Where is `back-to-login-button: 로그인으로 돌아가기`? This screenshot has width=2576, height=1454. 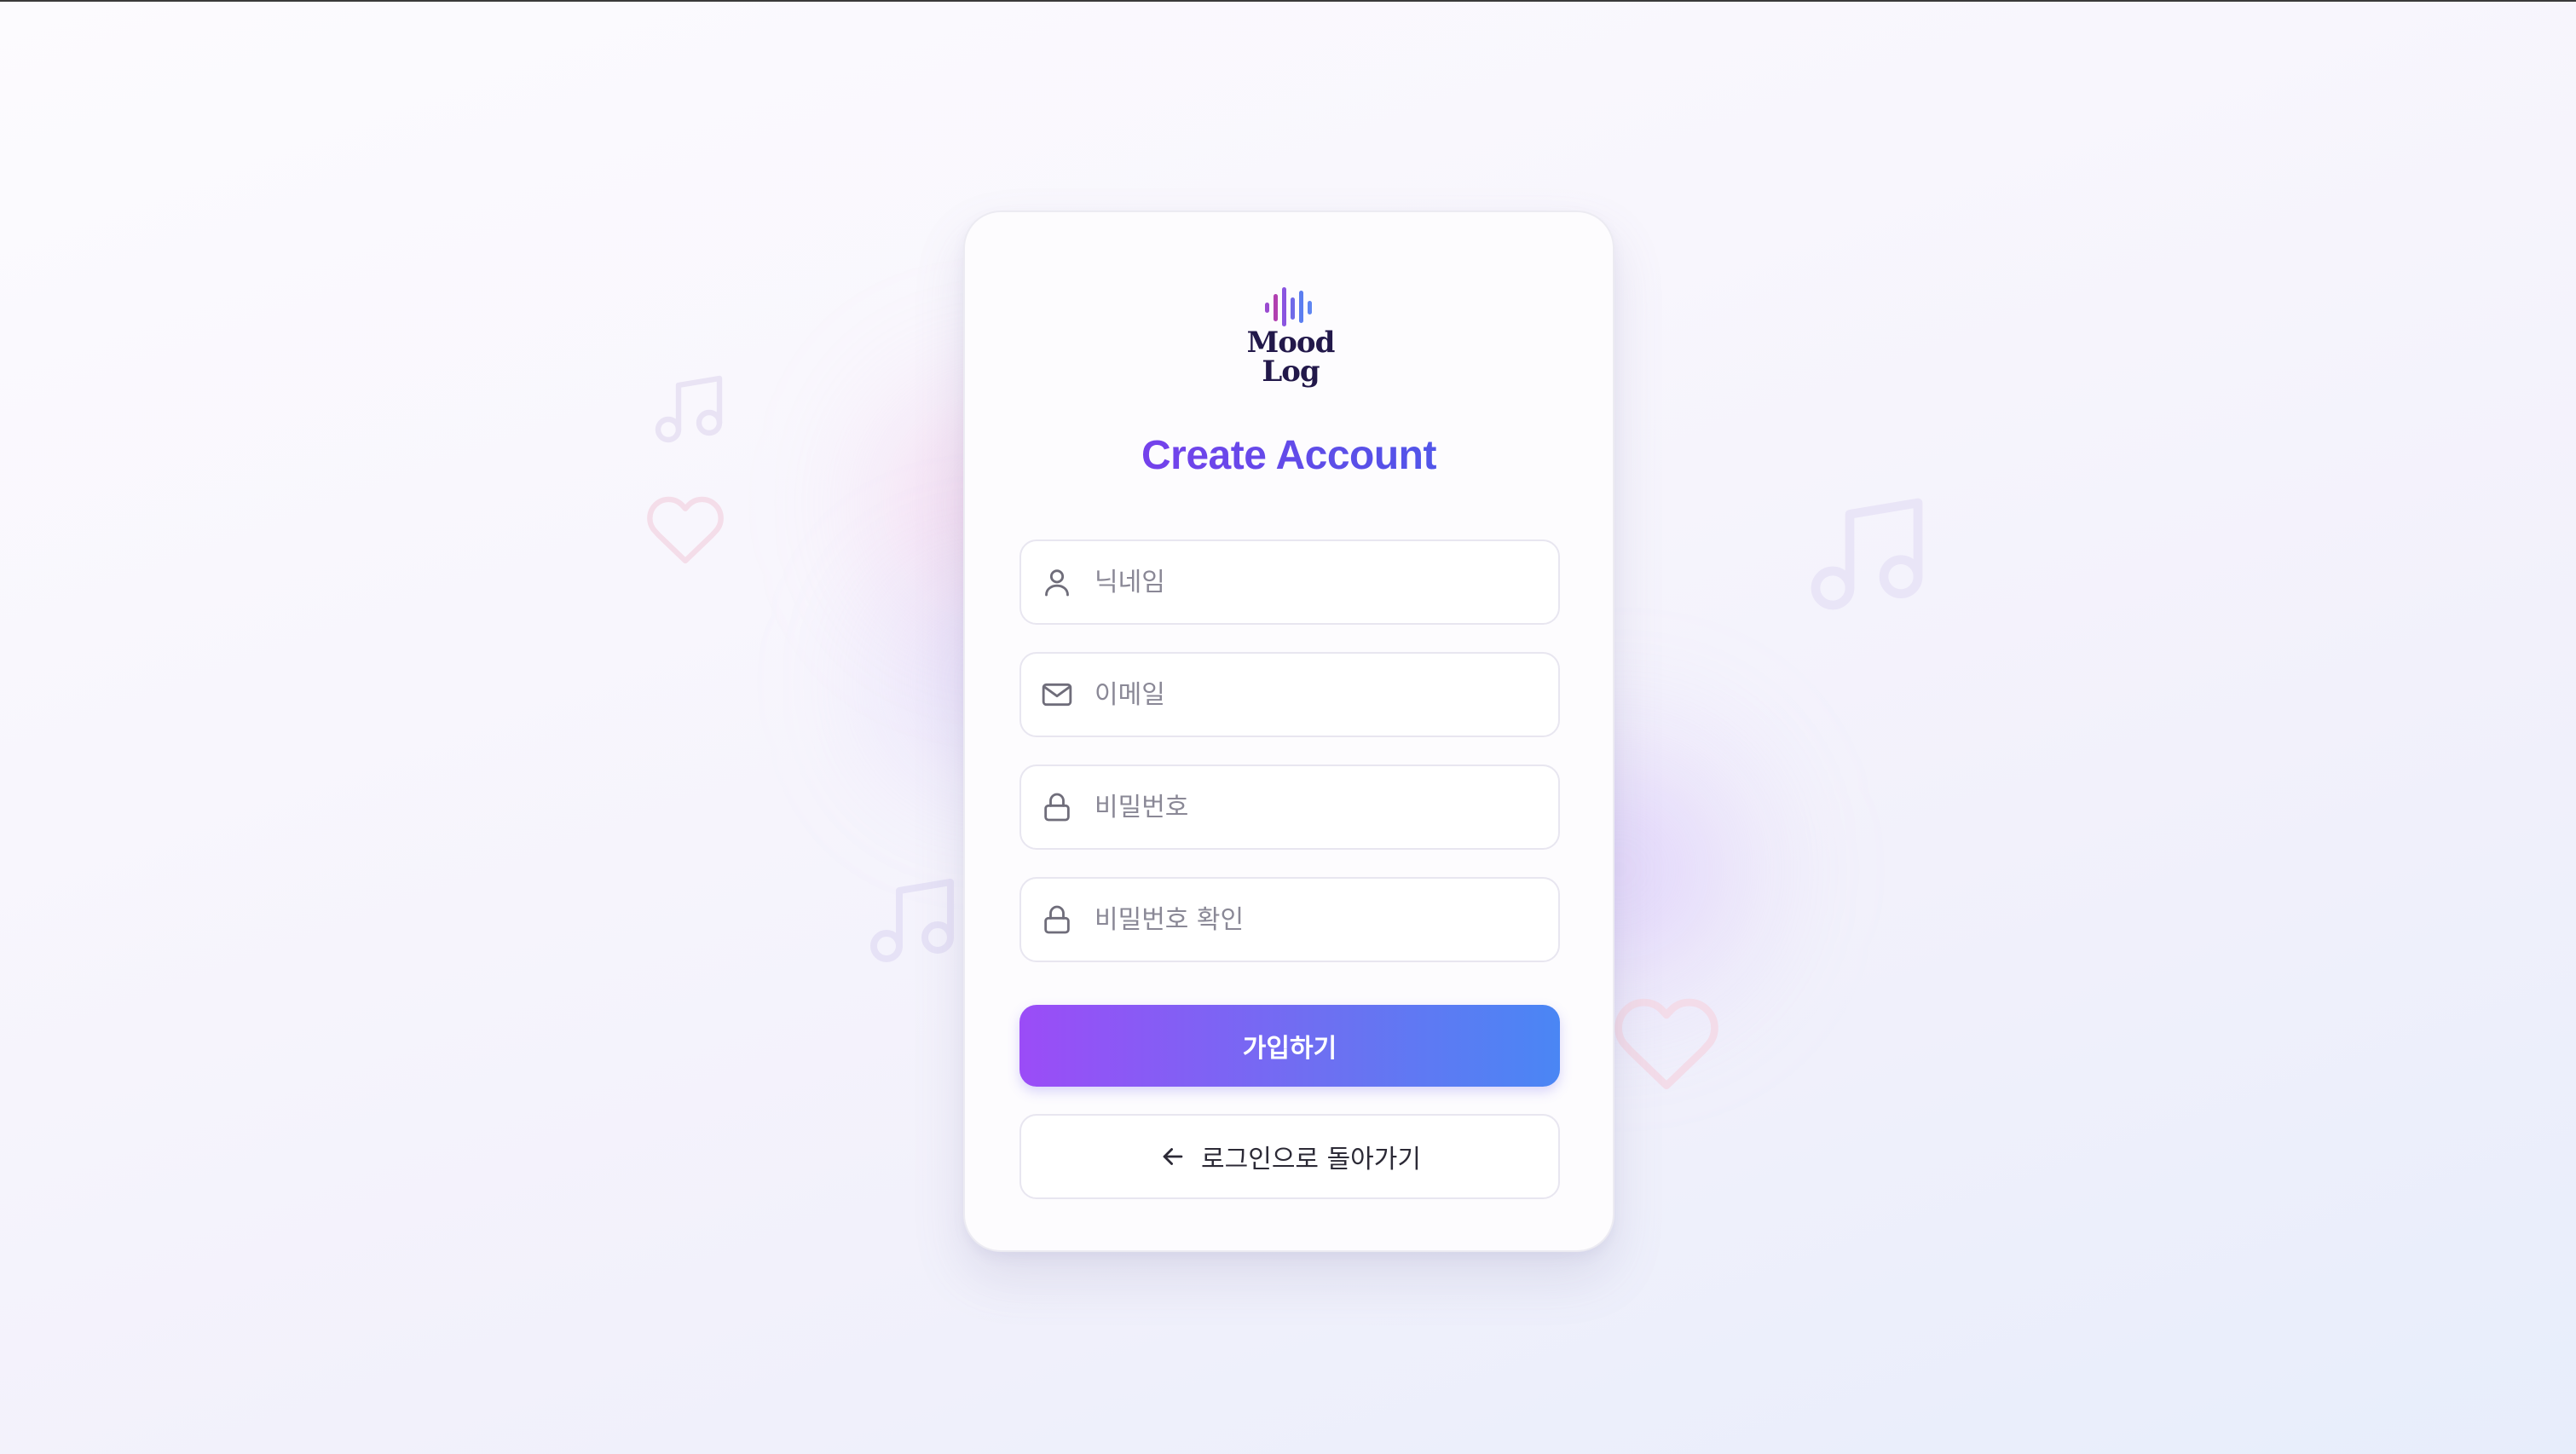
back-to-login-button: 로그인으로 돌아가기 is located at coordinates (1289, 1156).